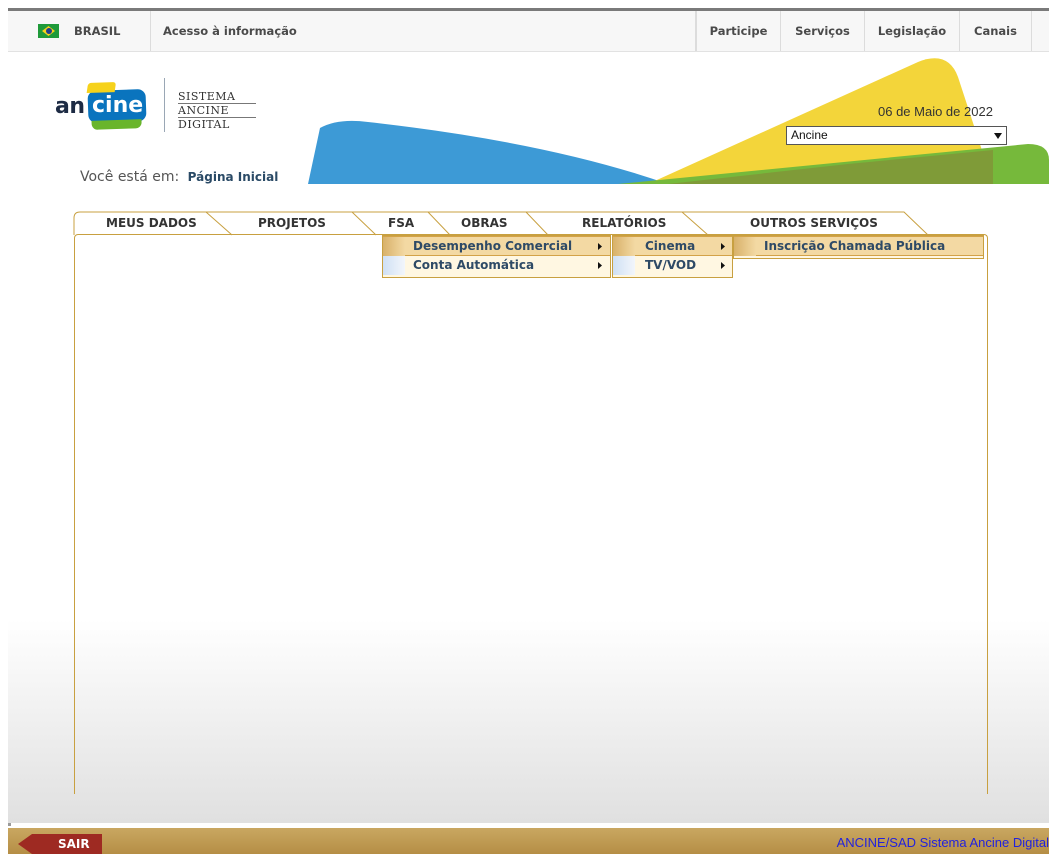 The height and width of the screenshot is (854, 1049). Describe the element at coordinates (488, 152) in the screenshot. I see `header-blue-shape` at that location.